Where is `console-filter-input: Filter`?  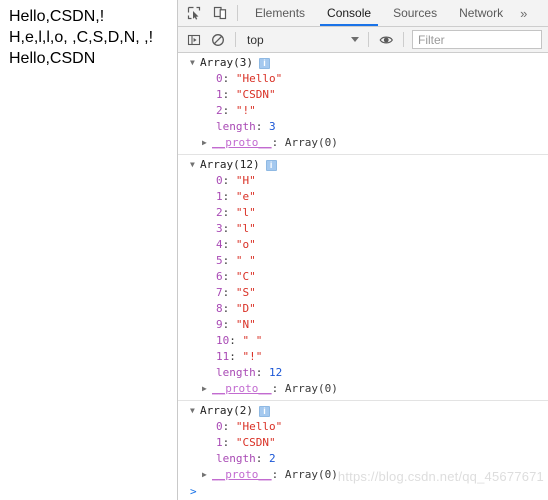 console-filter-input: Filter is located at coordinates (477, 39).